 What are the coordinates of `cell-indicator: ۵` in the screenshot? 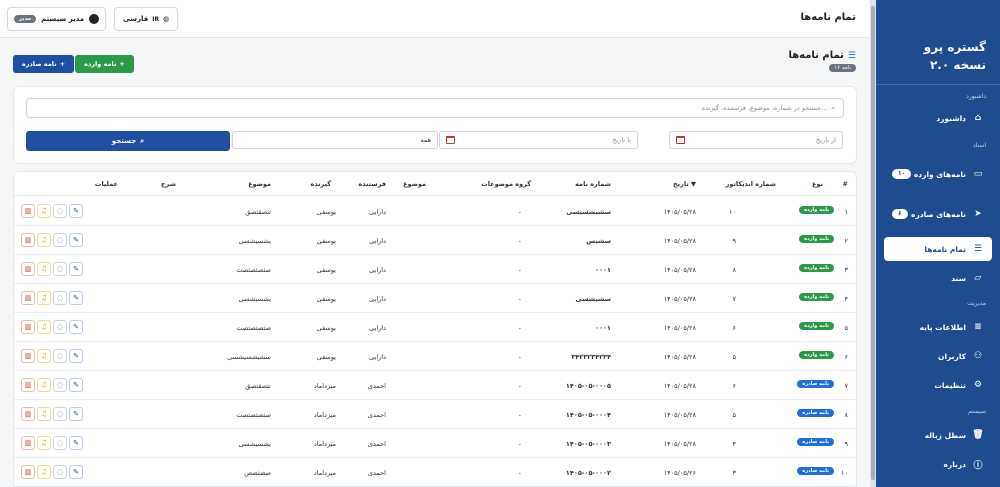 It's located at (734, 357).